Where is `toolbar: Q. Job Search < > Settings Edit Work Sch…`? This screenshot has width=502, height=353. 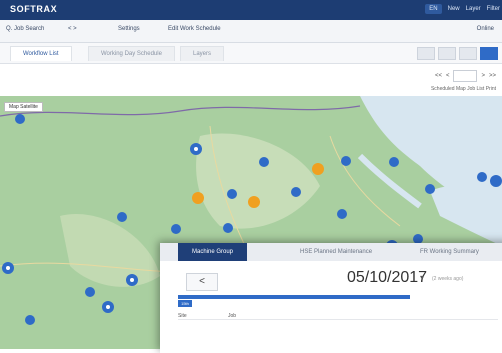 toolbar: Q. Job Search < > Settings Edit Work Sch… is located at coordinates (251, 31).